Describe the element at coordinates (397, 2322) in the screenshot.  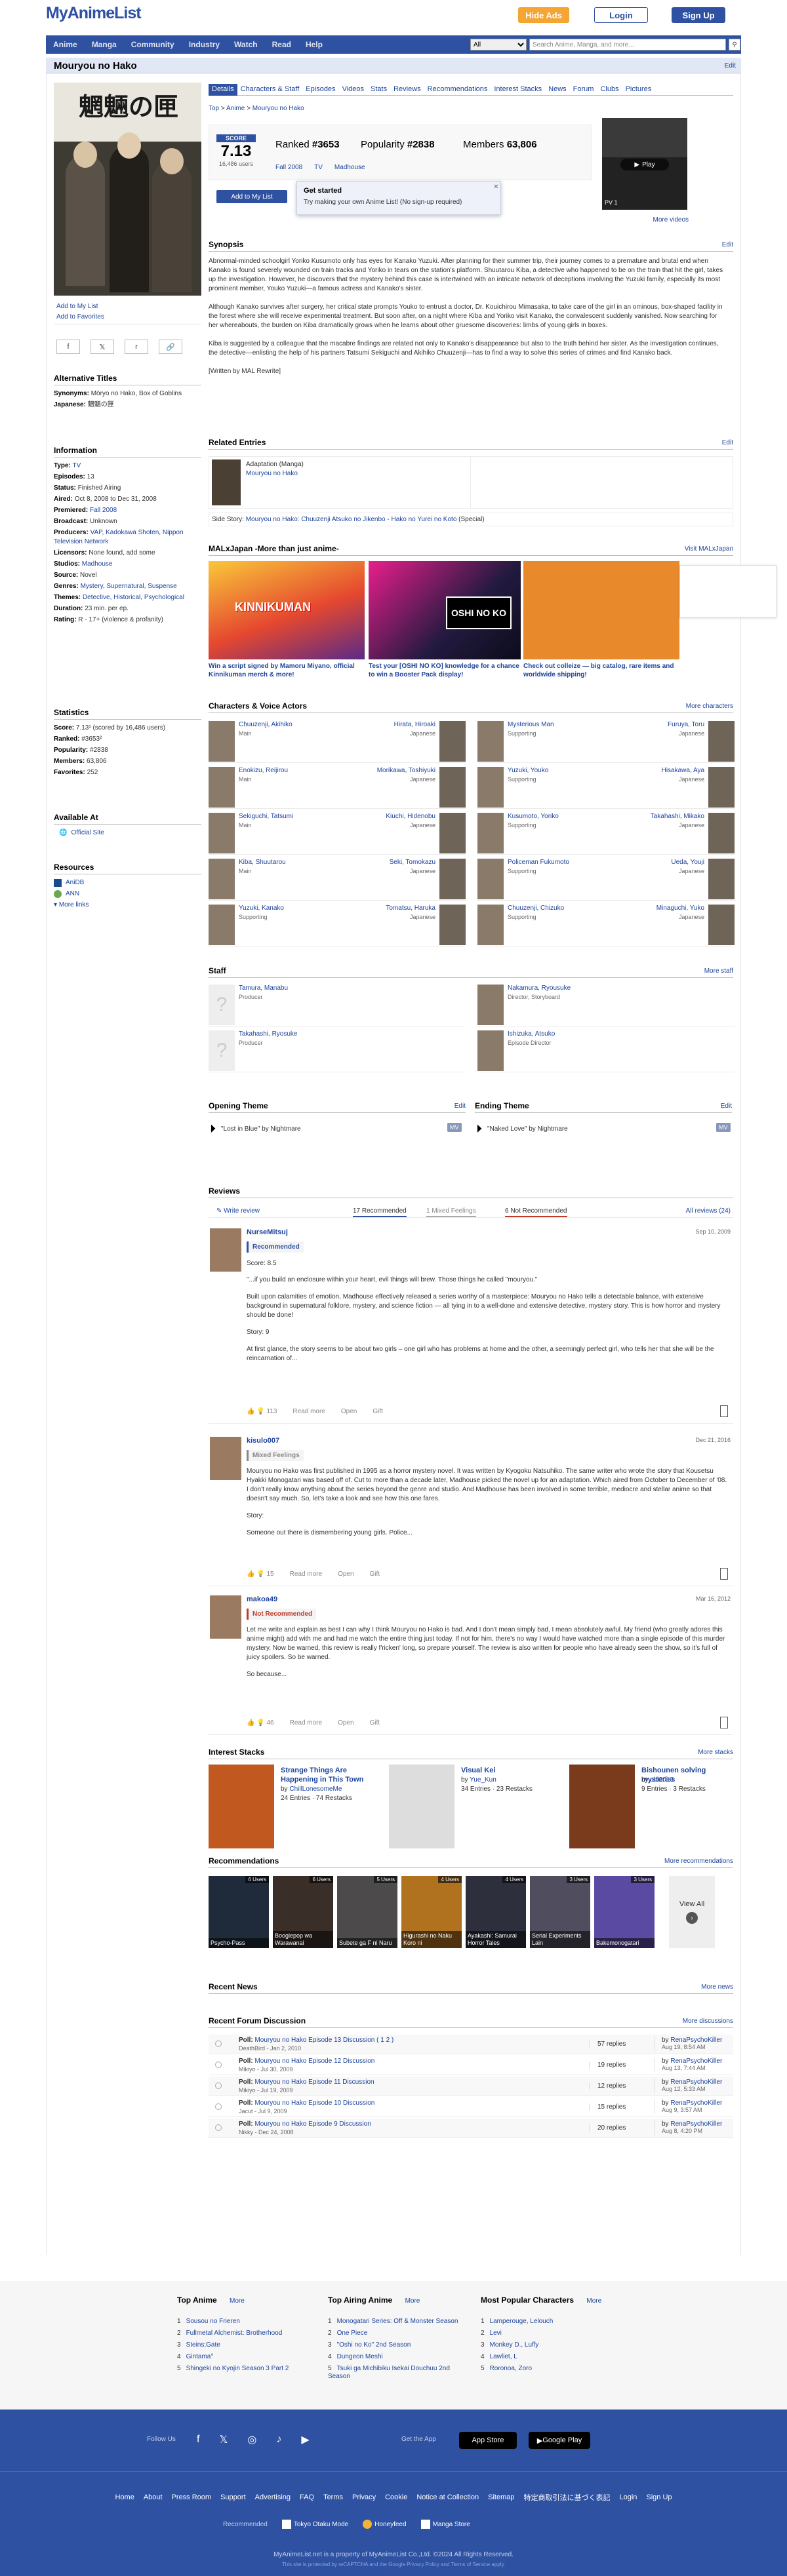
I see `toplist-item: 1 Monogatari Series: Off & Monster Season` at that location.